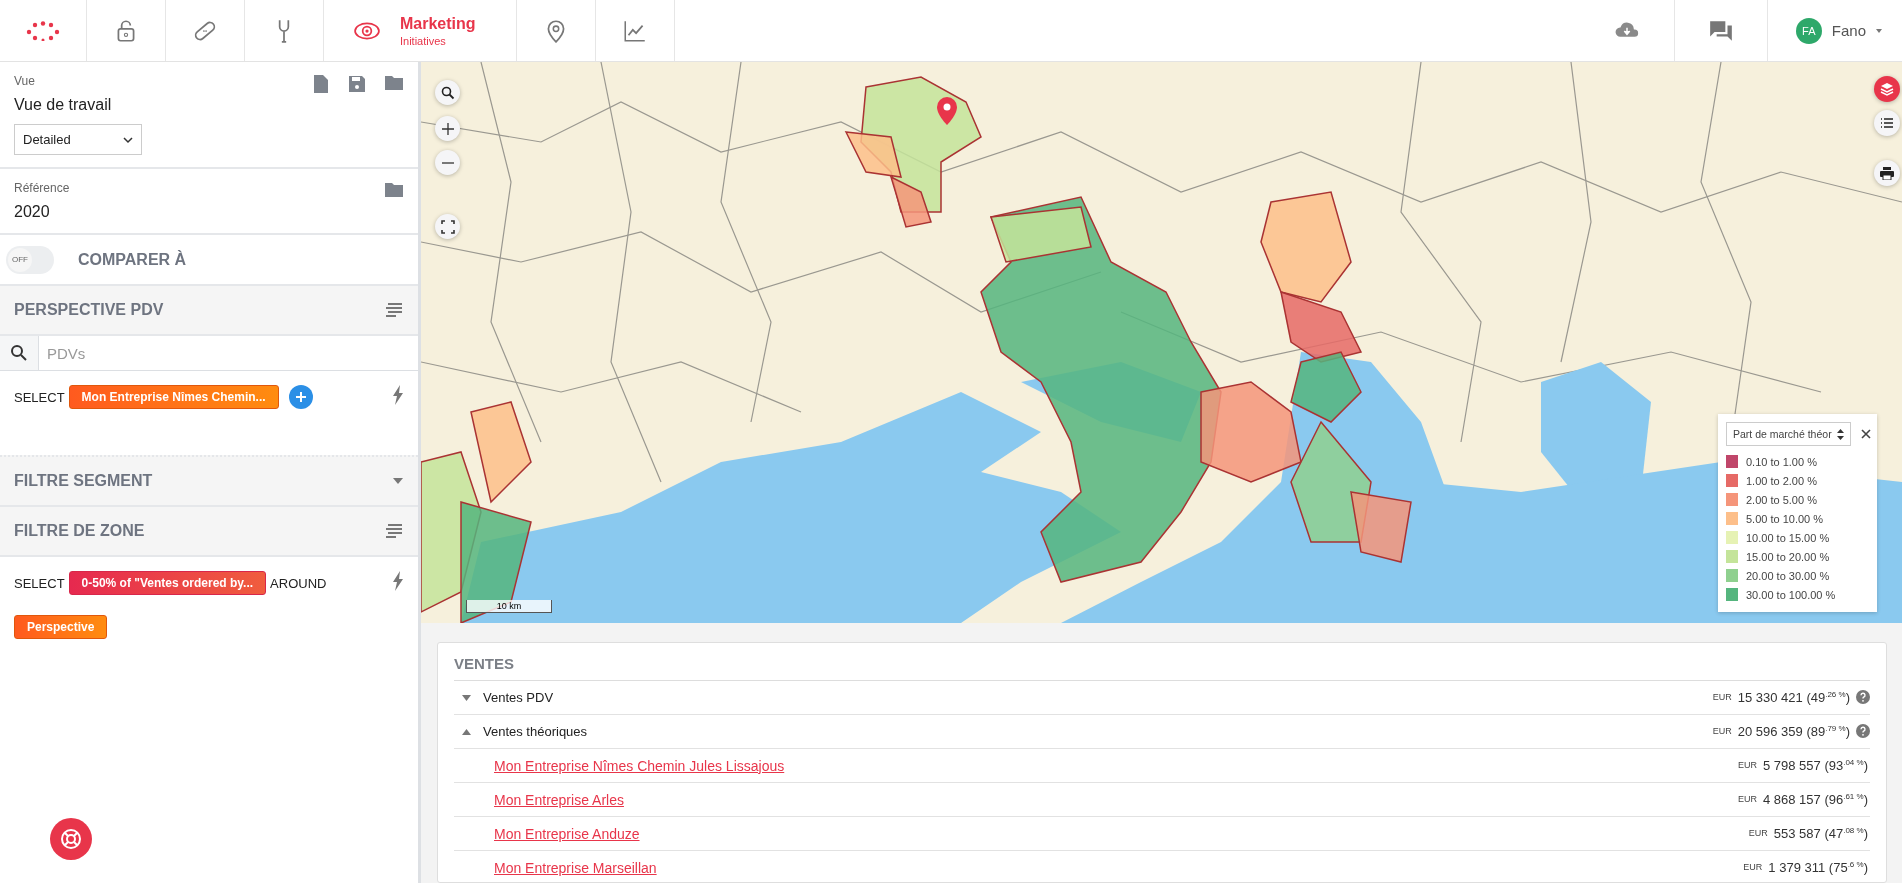 This screenshot has height=883, width=1902. Describe the element at coordinates (1820, 833) in the screenshot. I see `sales-value: 553 587 (47$^{.08 %}$)` at that location.